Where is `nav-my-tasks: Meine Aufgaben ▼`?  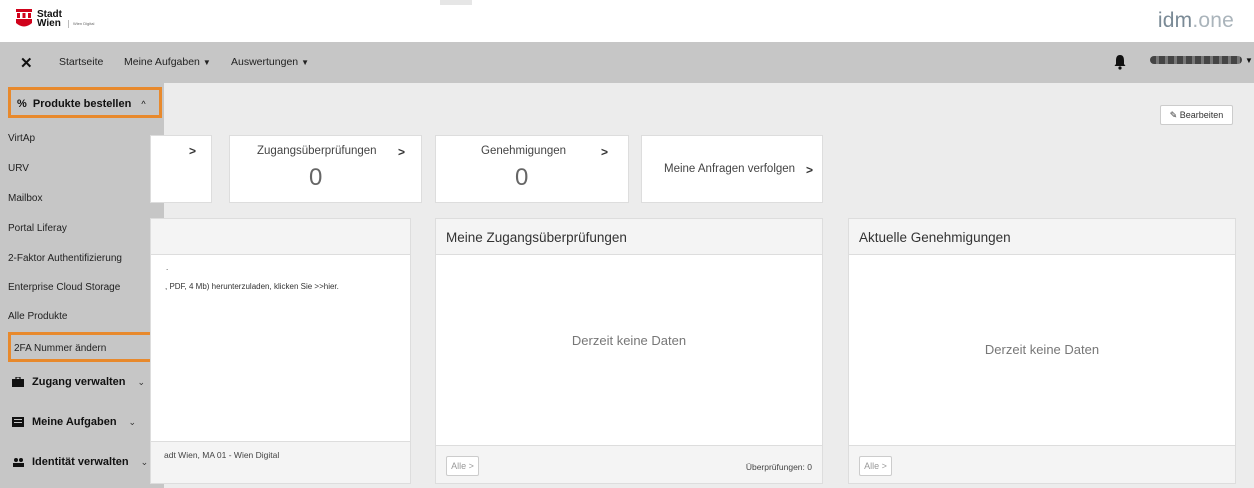
nav-my-tasks: Meine Aufgaben ▼ is located at coordinates (167, 62).